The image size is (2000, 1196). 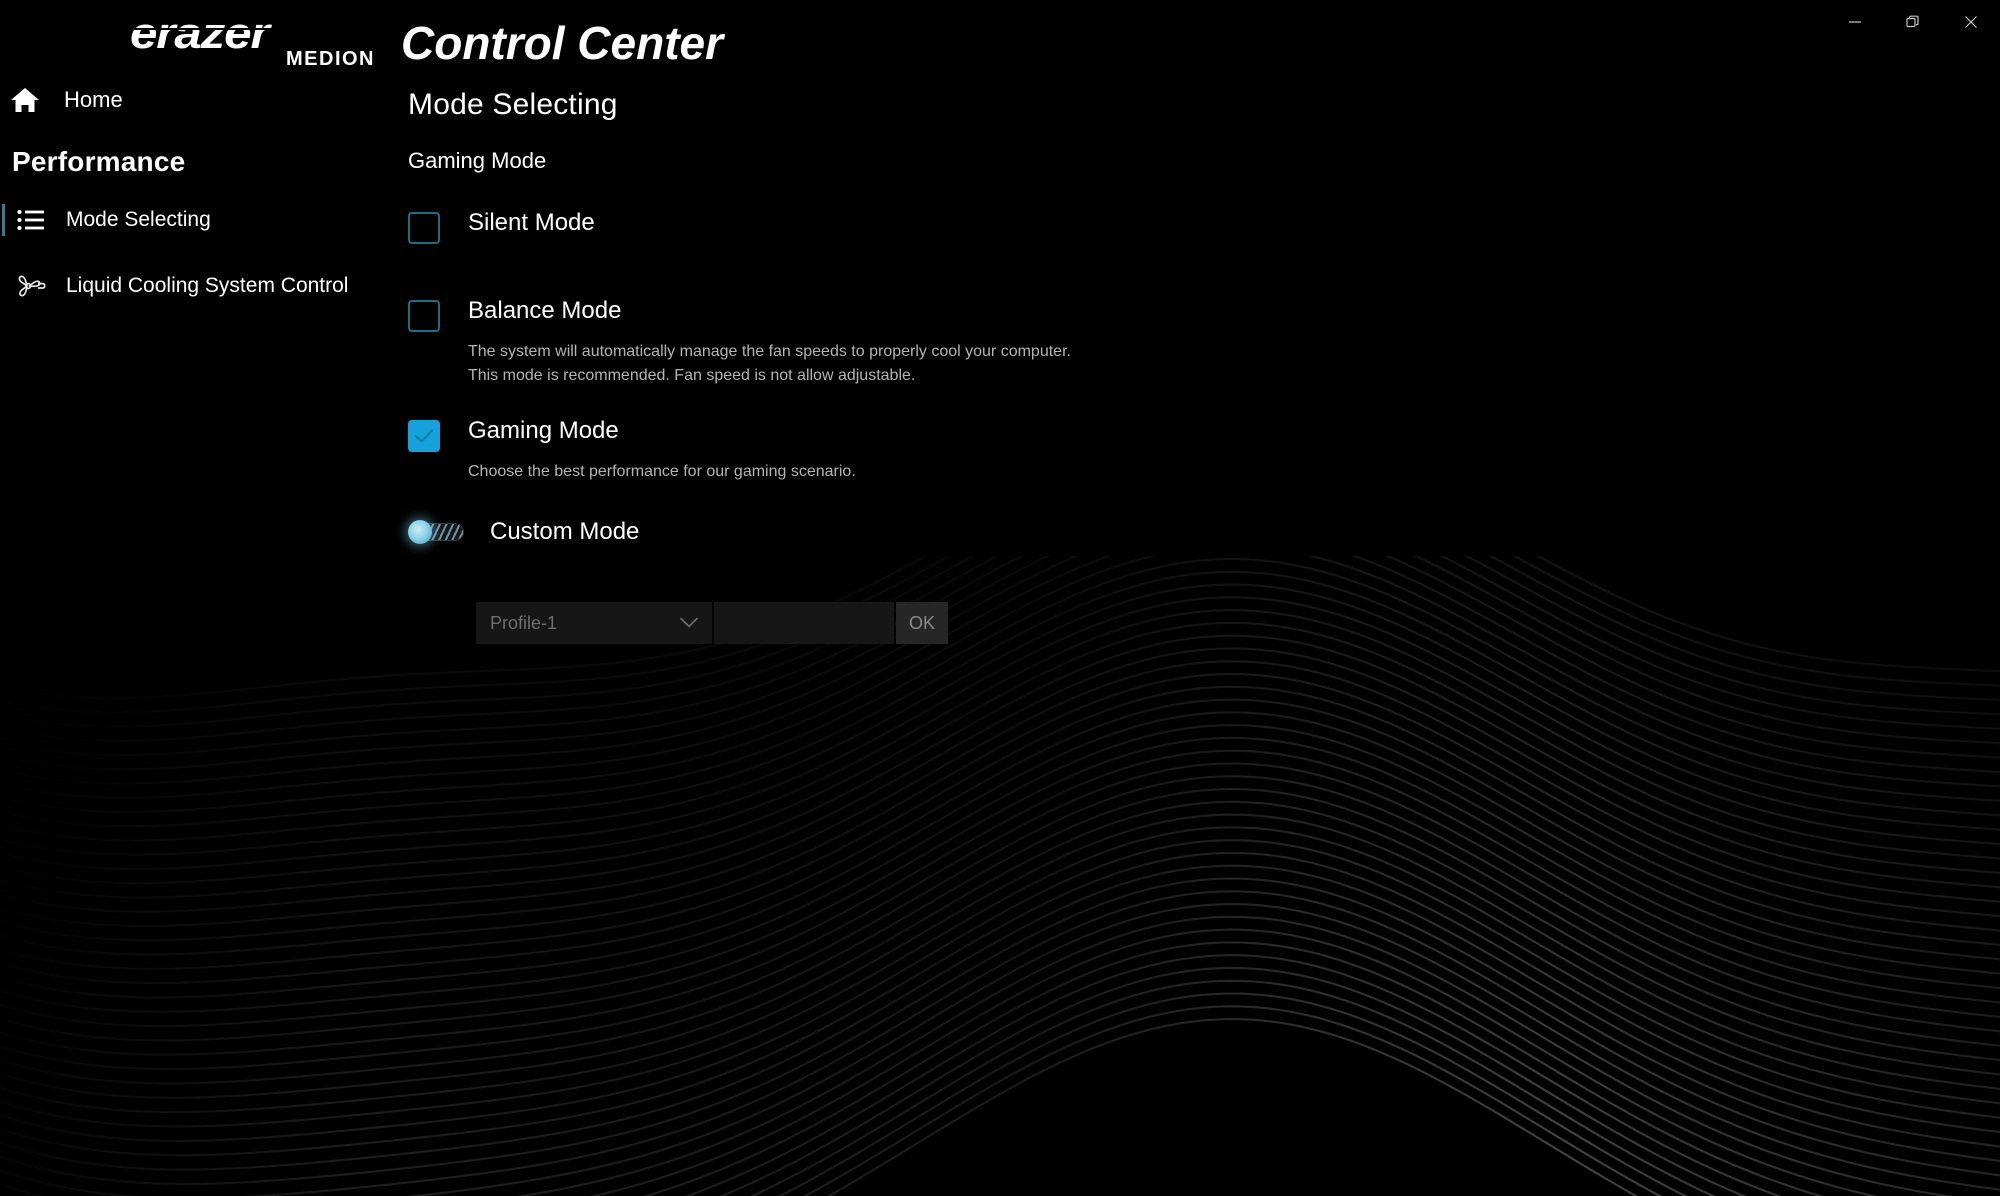 What do you see at coordinates (31, 220) in the screenshot?
I see `list-icon` at bounding box center [31, 220].